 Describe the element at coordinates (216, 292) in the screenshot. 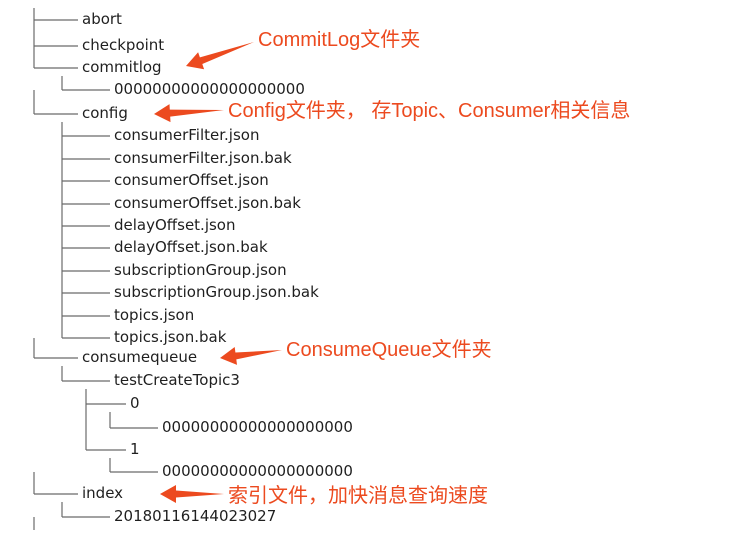

I see `tree-node-subscriptionGroup-bak: subscriptionGroup.json.bak` at that location.